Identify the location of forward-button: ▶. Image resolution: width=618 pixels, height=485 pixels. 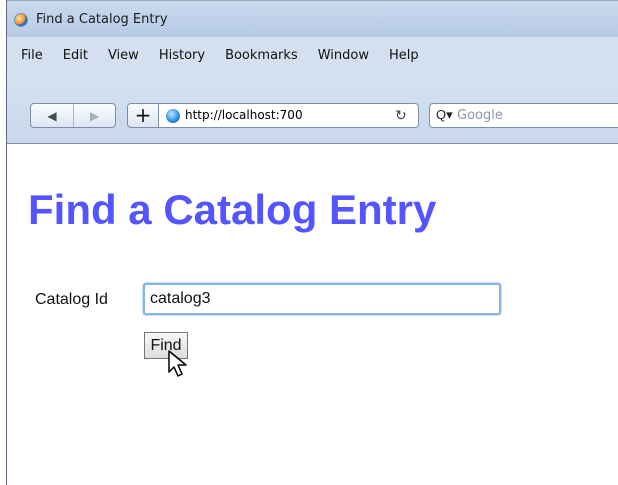
(93, 115).